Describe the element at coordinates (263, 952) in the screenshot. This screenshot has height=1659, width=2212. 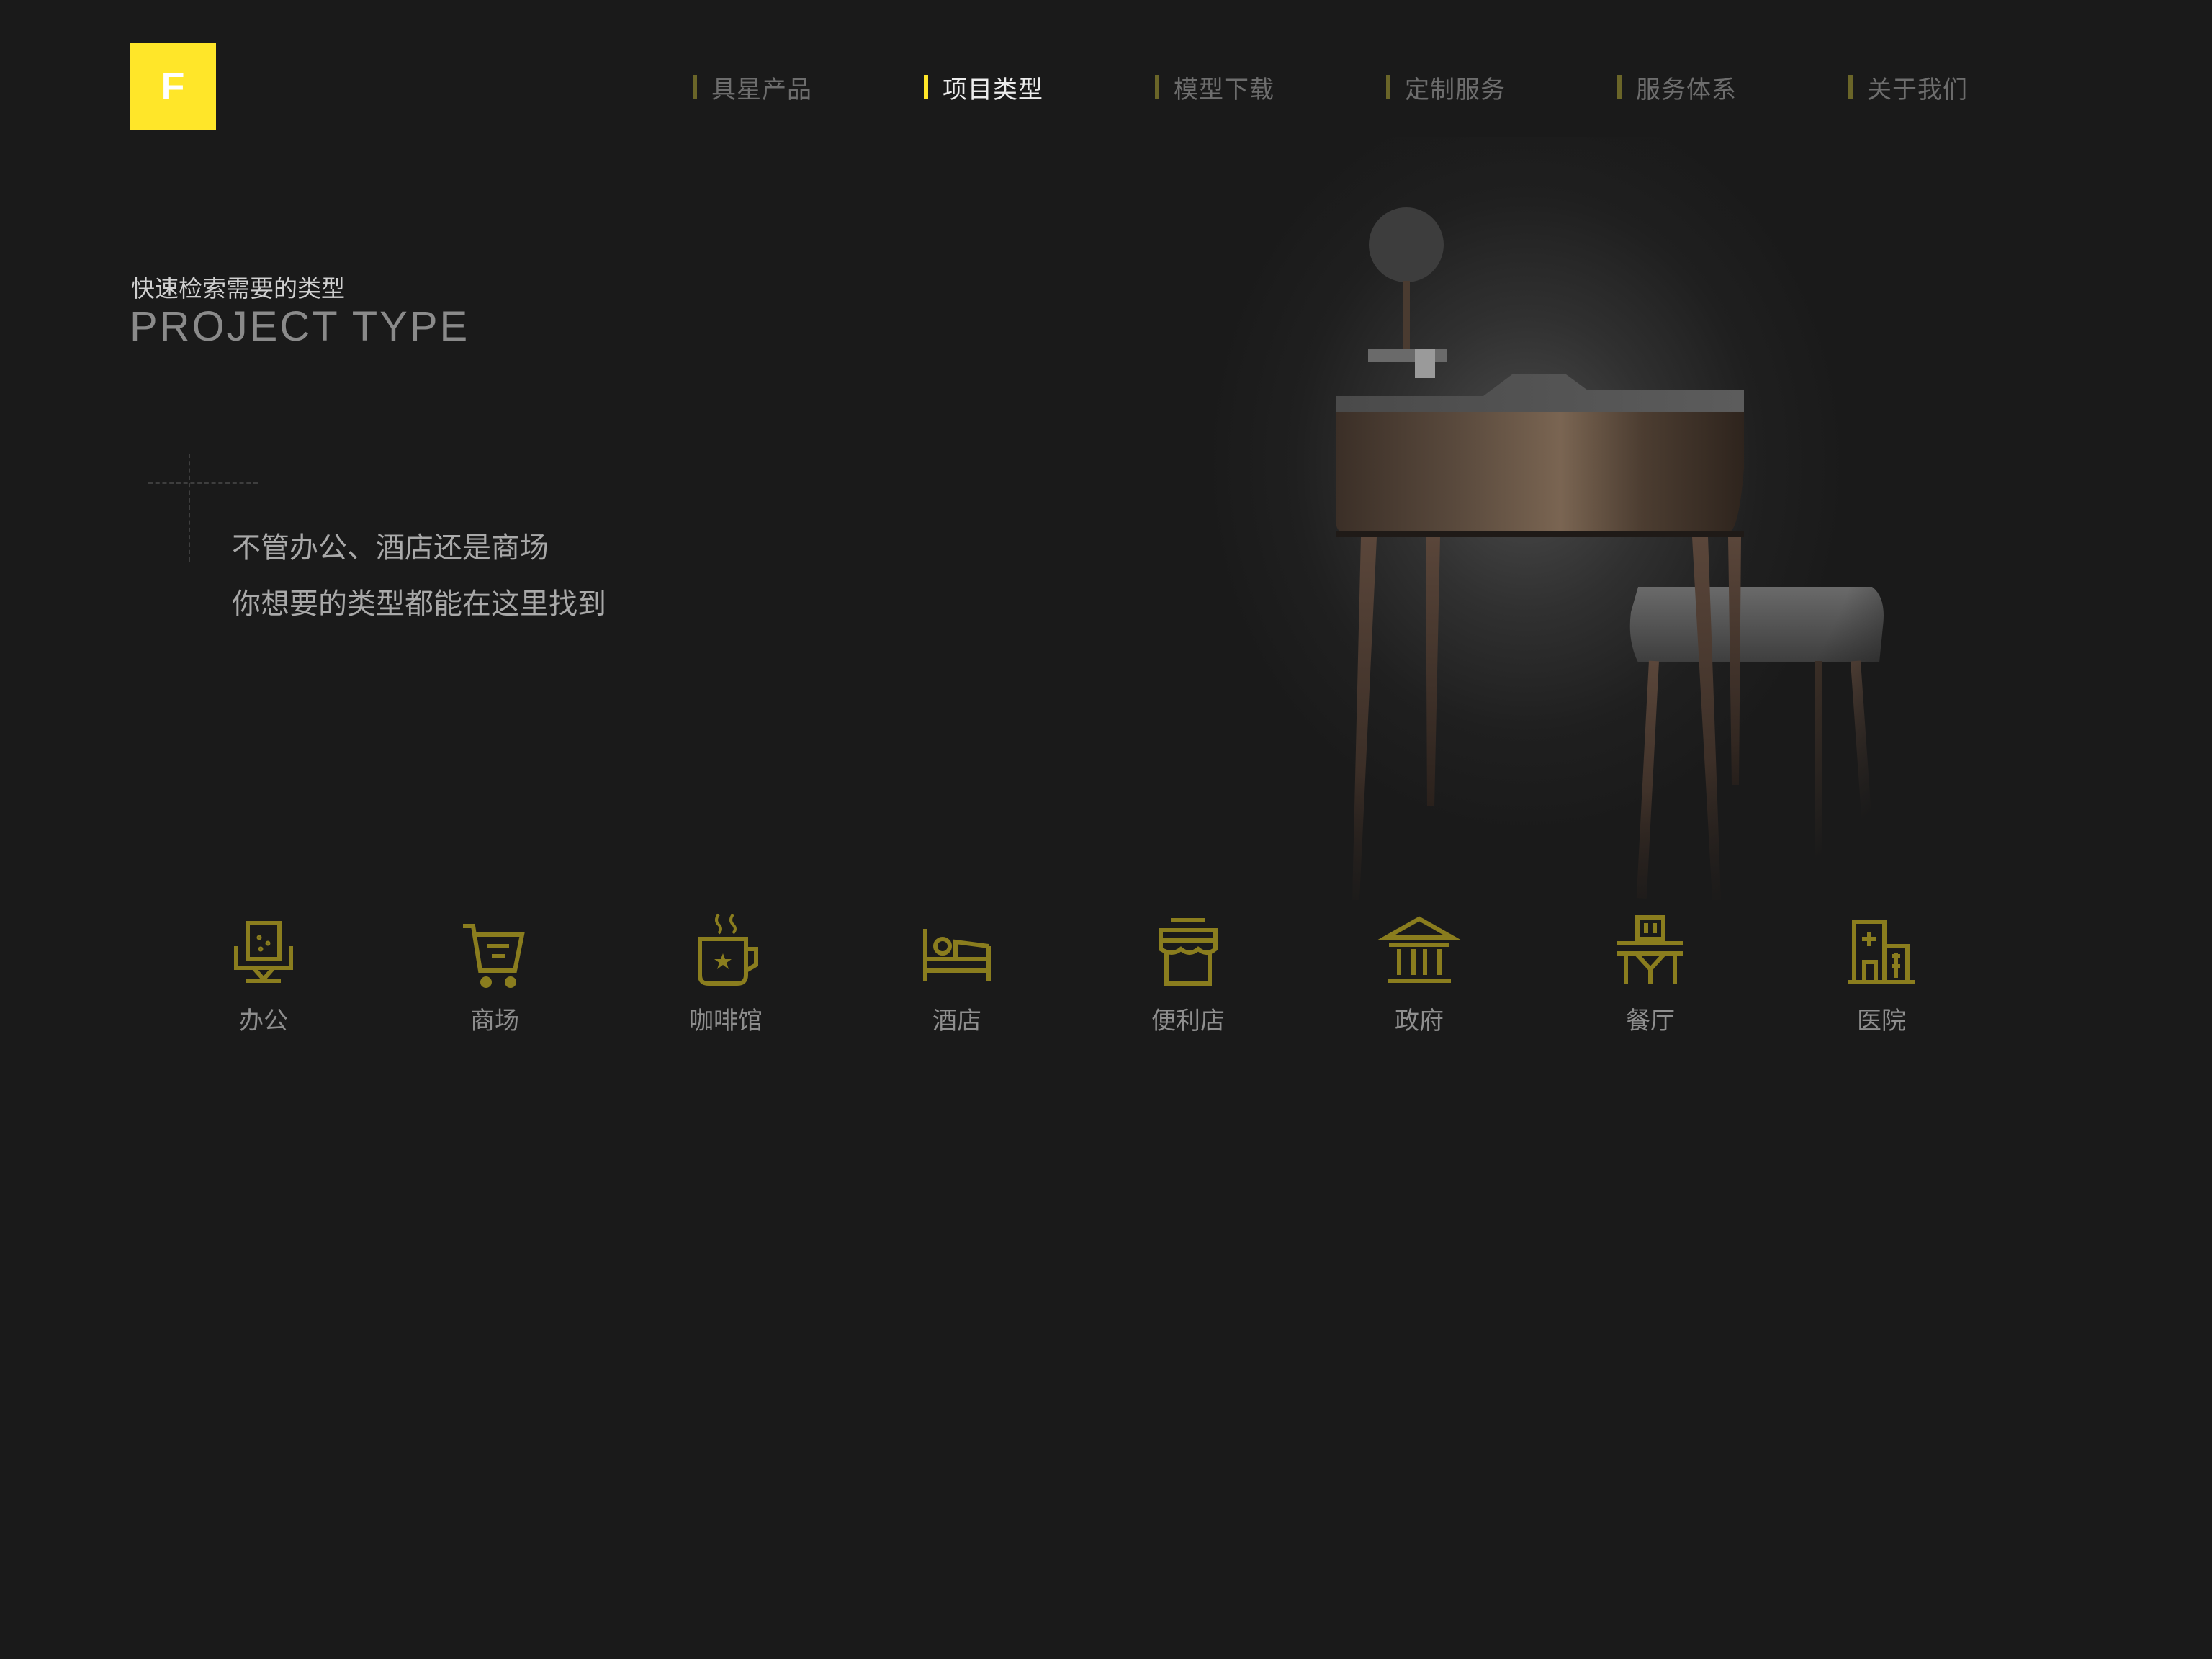
I see `office-chair-icon` at that location.